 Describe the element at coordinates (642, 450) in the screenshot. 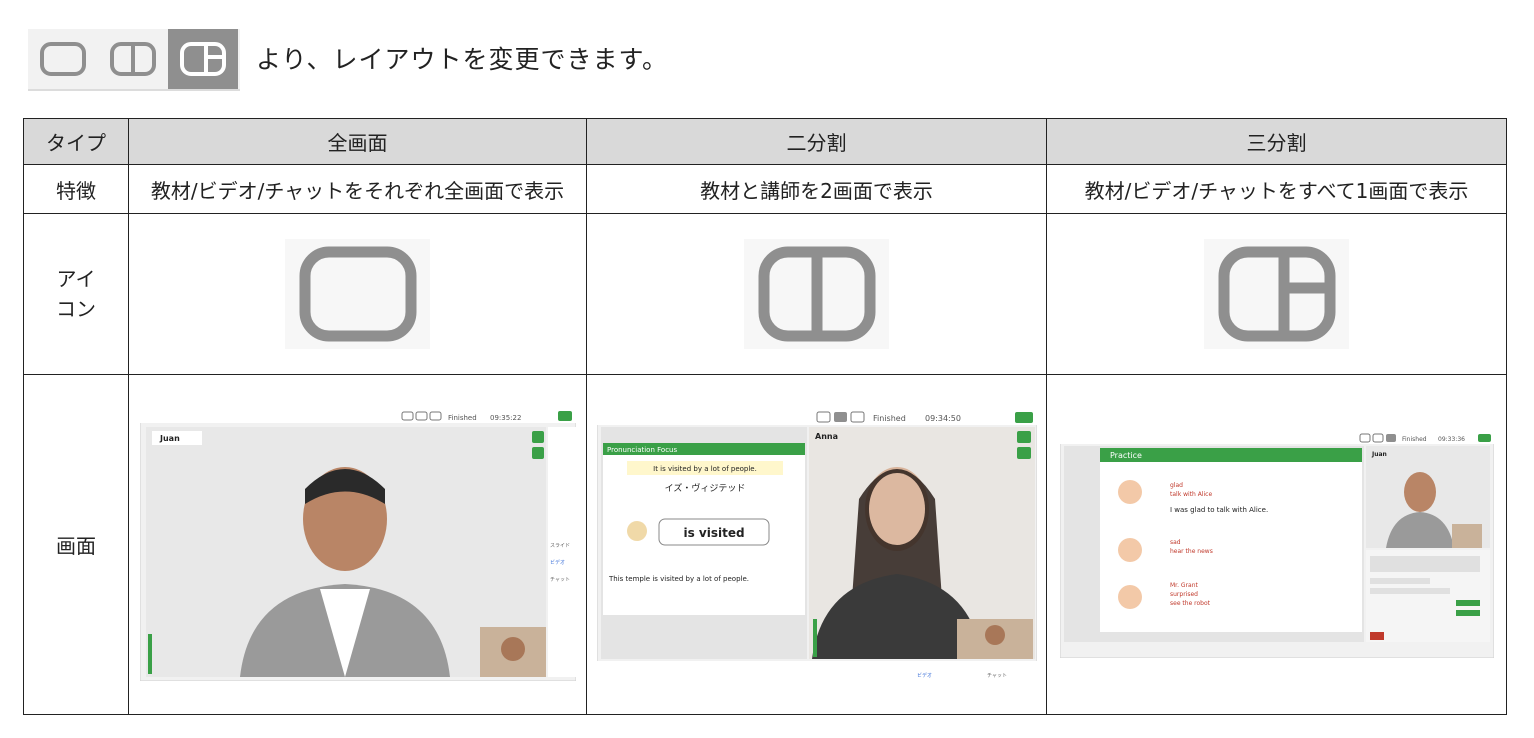

I see `section-title: Pronunciation Focus` at that location.